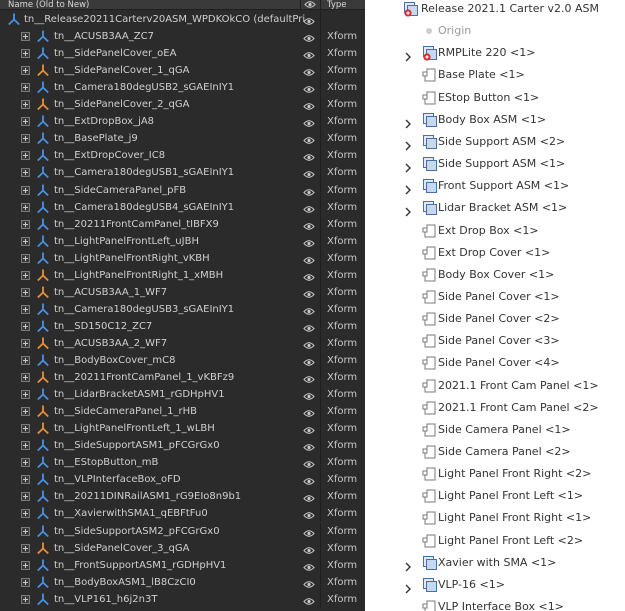 The width and height of the screenshot is (625, 611). What do you see at coordinates (182, 565) in the screenshot?
I see `stage-tree-row: tn__FrontSupportASM1_rGDHpHV1 Xform` at bounding box center [182, 565].